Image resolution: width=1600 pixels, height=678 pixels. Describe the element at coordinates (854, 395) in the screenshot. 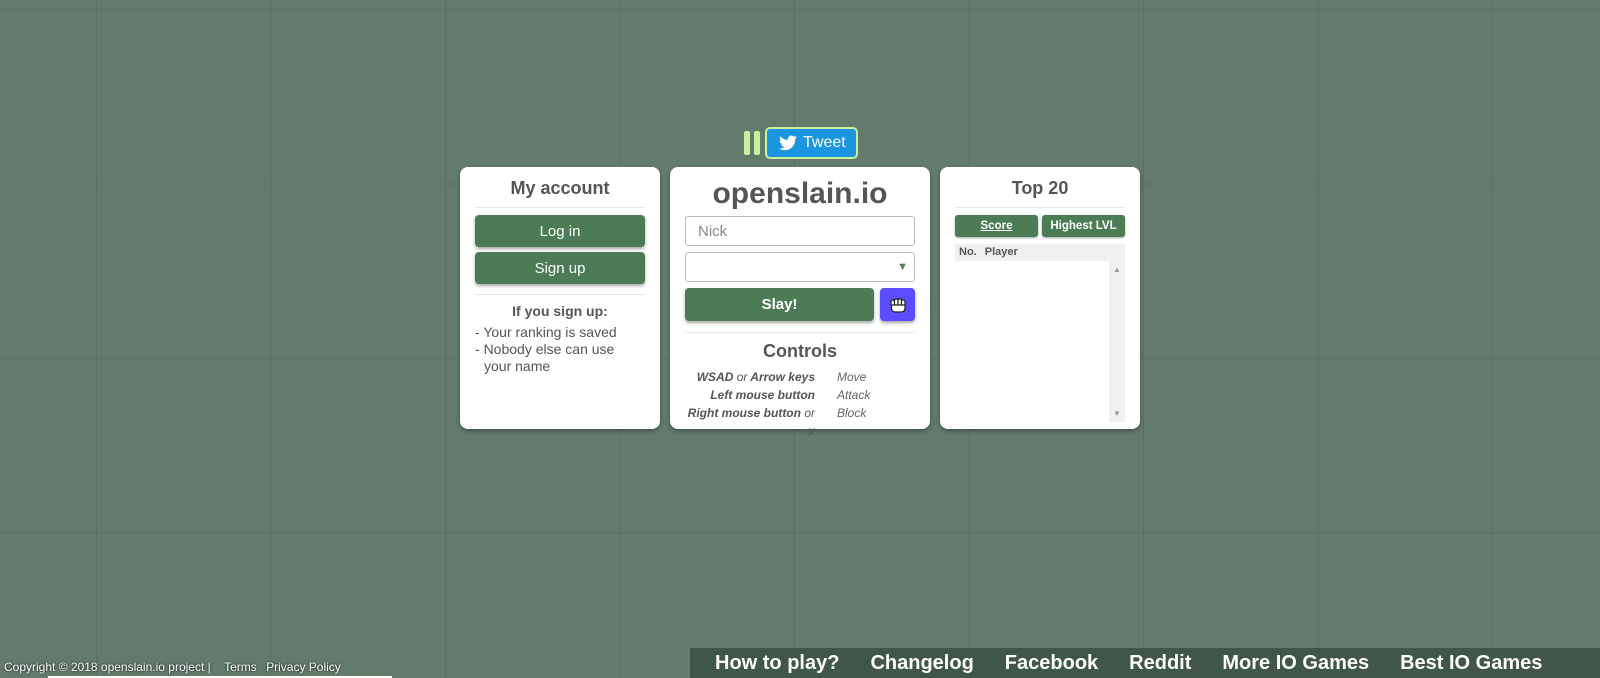

I see `control-action: Attack` at that location.